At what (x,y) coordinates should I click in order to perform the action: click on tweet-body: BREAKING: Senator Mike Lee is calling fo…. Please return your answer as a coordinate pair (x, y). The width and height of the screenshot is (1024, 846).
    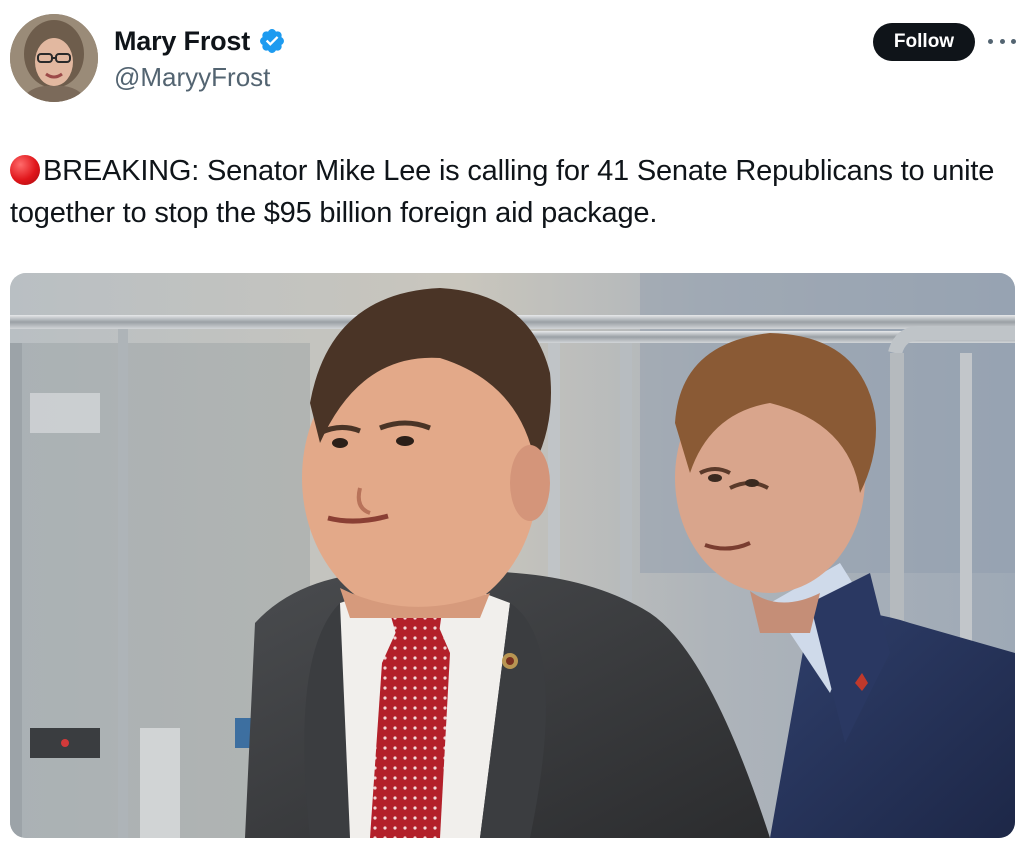
    Looking at the image, I should click on (502, 192).